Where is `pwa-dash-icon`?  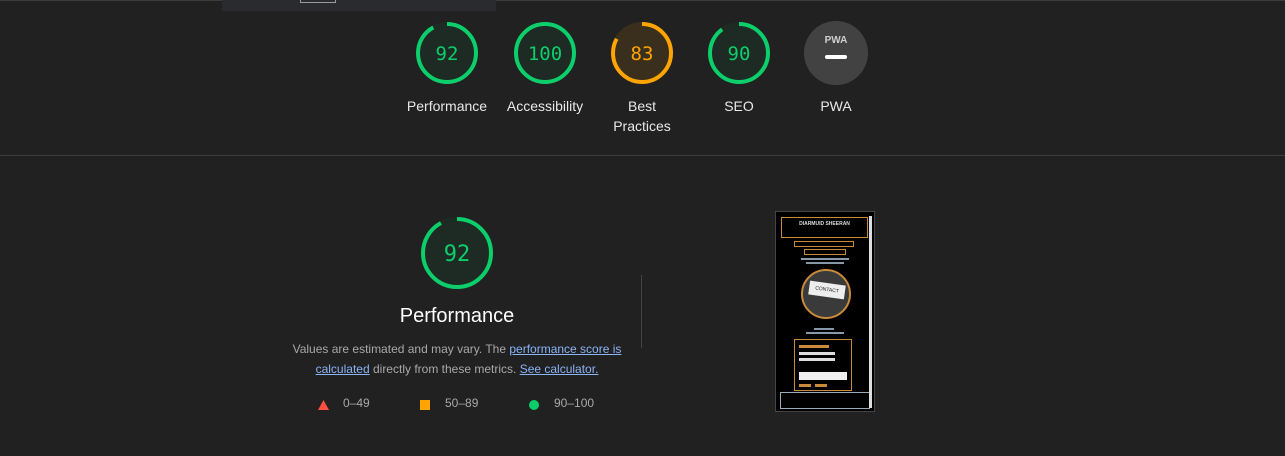
pwa-dash-icon is located at coordinates (836, 57).